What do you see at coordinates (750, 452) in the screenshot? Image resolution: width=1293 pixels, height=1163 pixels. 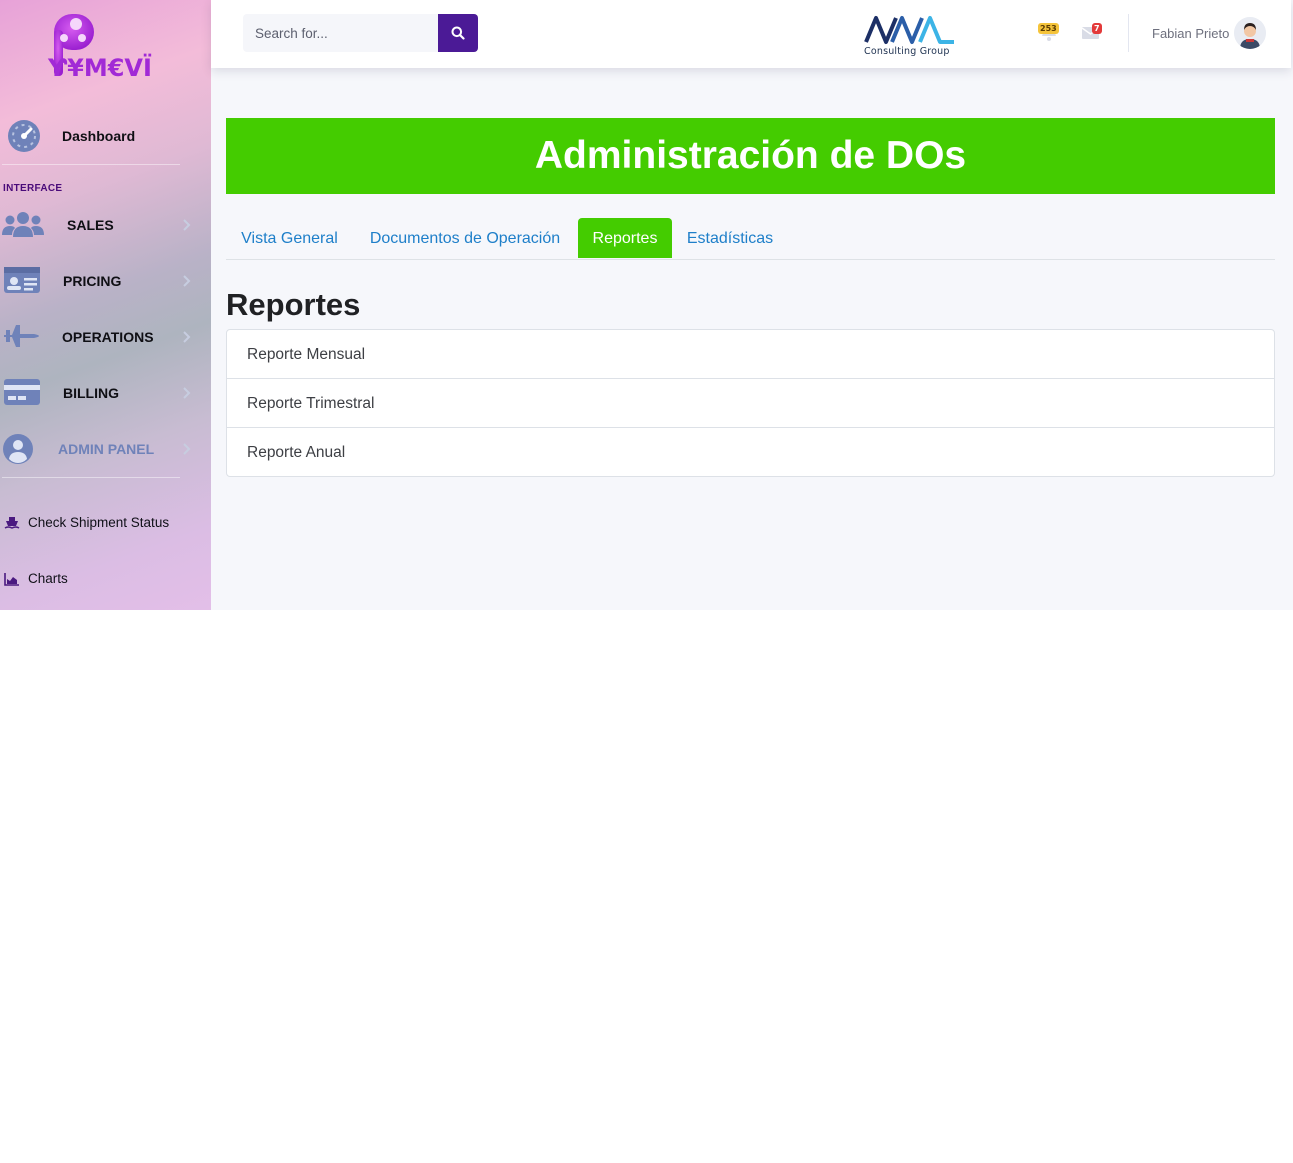 I see `list-item: Reporte Anual` at bounding box center [750, 452].